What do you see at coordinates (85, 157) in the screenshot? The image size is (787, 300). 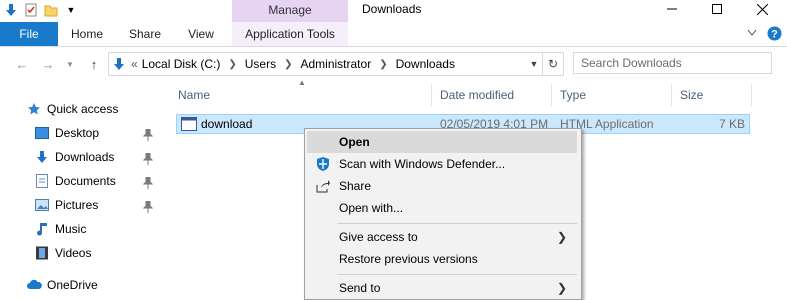 I see `nav-item-label: Downloads` at bounding box center [85, 157].